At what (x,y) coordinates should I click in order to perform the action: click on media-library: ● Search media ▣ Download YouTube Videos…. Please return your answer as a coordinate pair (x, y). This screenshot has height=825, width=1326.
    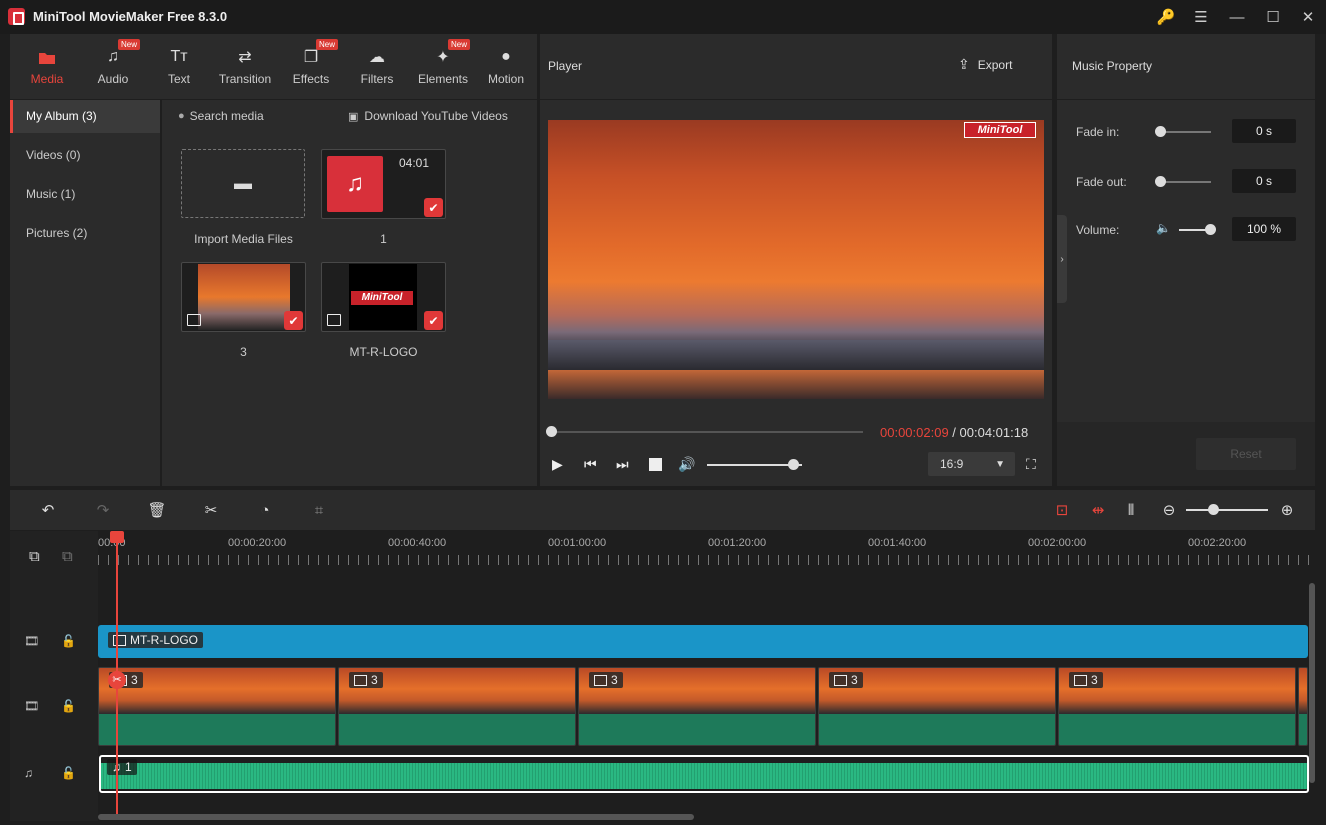
    Looking at the image, I should click on (349, 293).